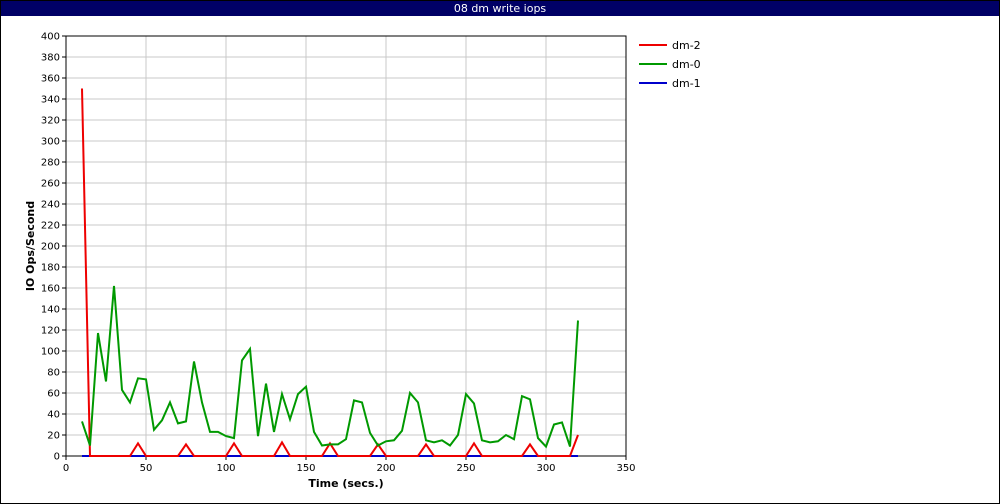  What do you see at coordinates (686, 45) in the screenshot?
I see `legend-label-dm-2: dm-2` at bounding box center [686, 45].